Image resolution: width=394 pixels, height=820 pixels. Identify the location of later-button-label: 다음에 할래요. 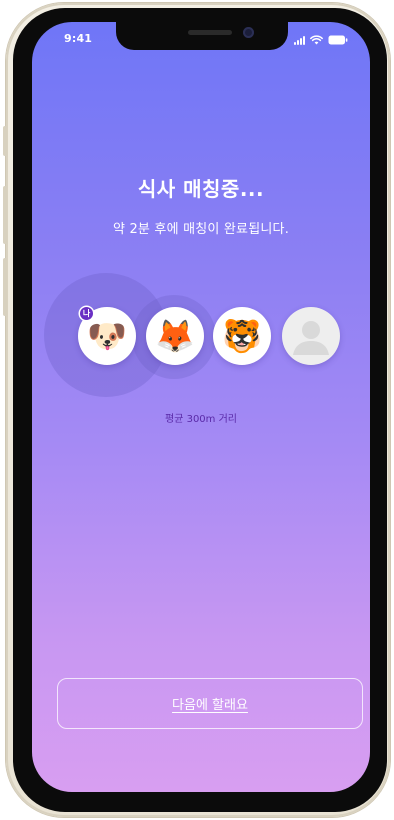
(210, 705).